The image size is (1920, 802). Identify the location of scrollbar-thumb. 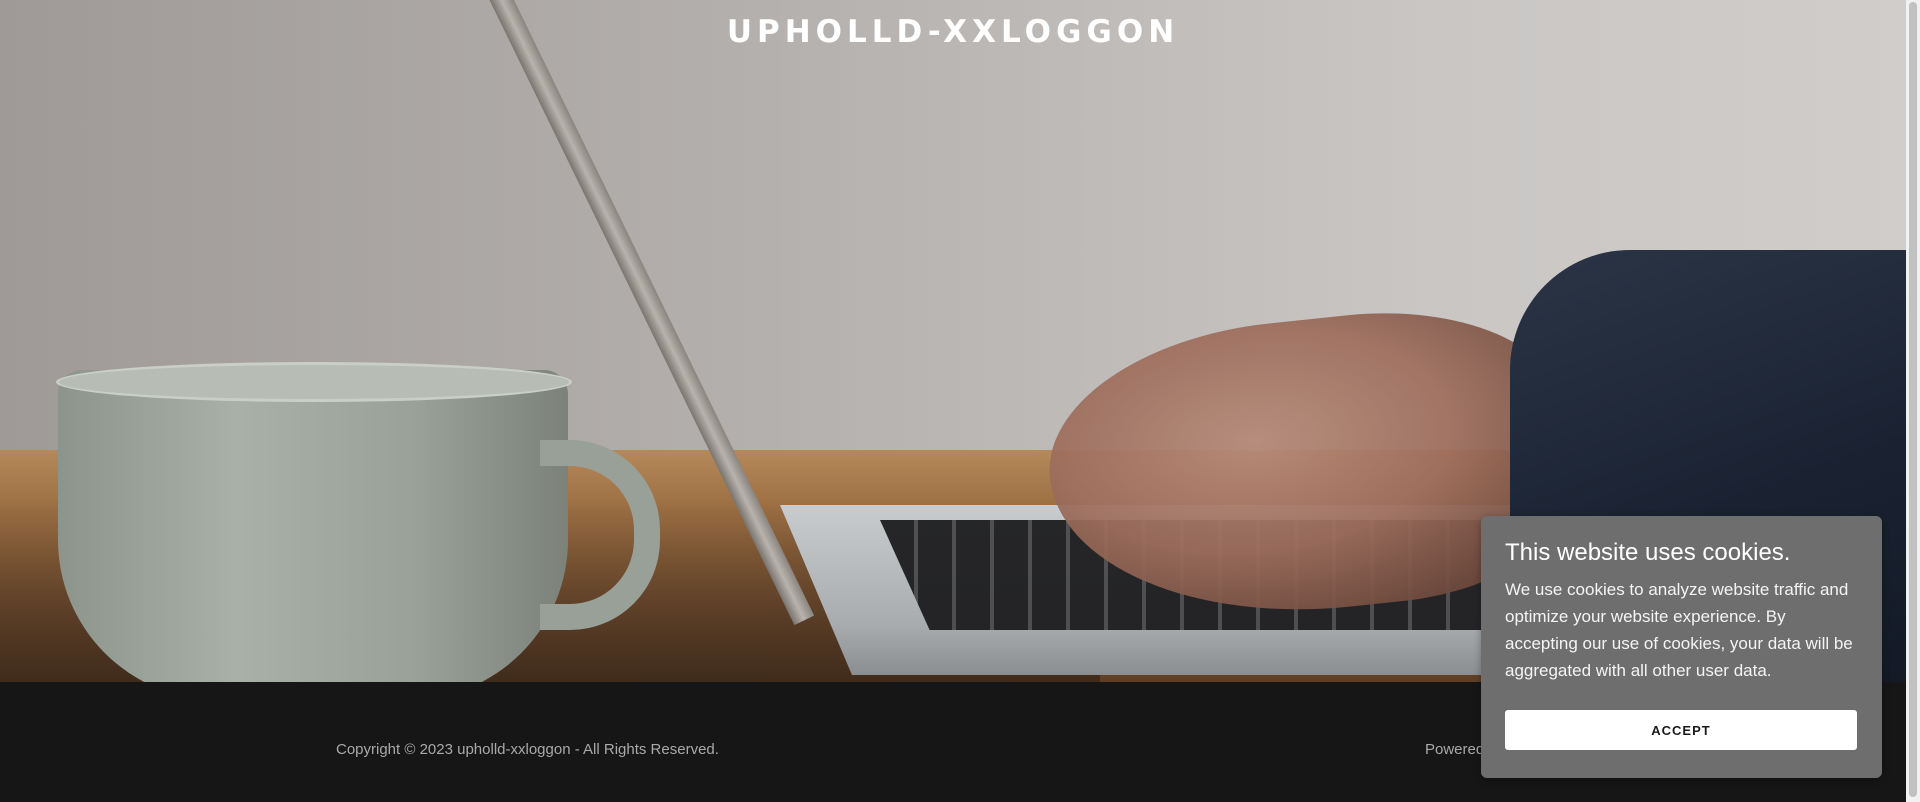
(1913, 399).